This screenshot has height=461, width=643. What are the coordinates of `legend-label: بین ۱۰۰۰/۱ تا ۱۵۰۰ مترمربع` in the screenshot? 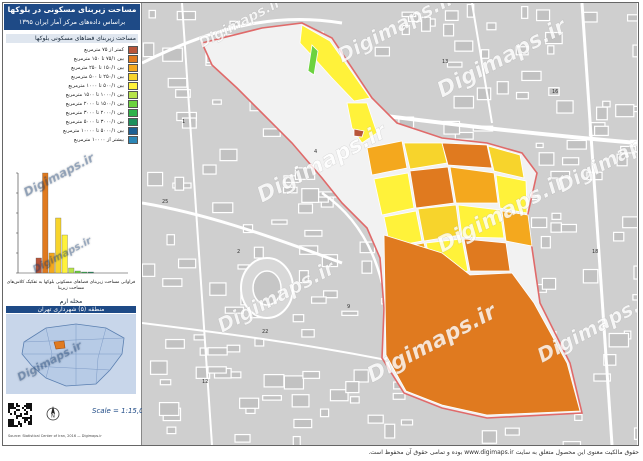 It's located at (94, 94).